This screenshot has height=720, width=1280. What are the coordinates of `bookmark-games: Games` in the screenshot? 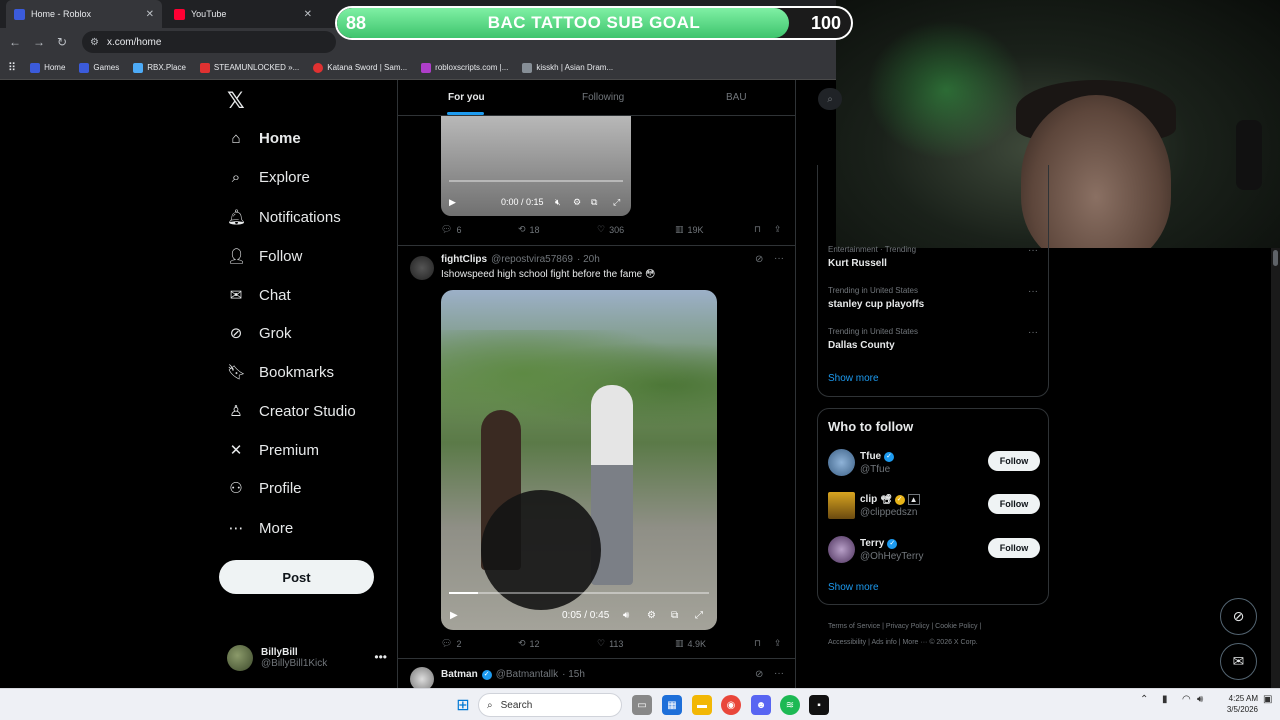 It's located at (99, 67).